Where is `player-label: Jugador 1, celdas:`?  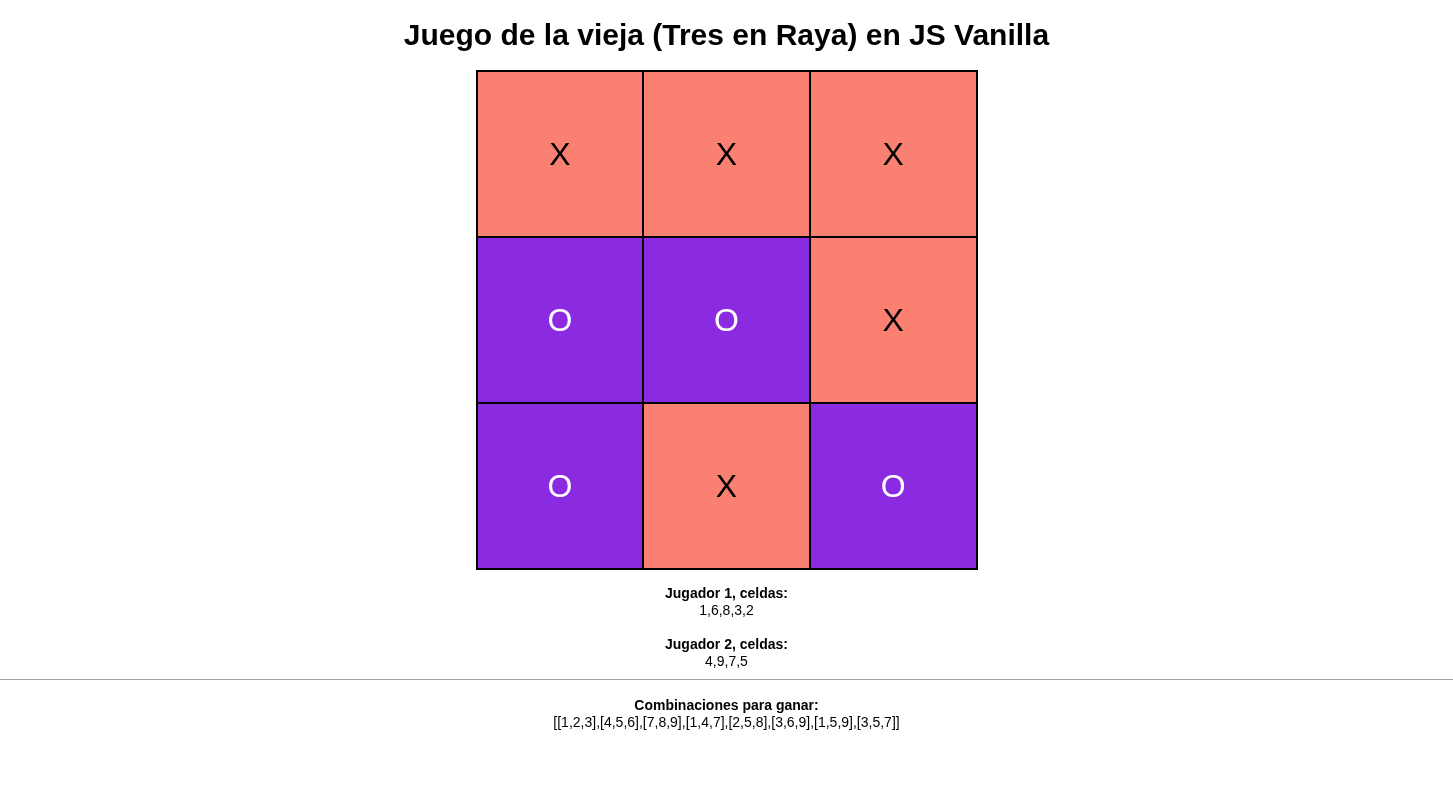
player-label: Jugador 1, celdas: is located at coordinates (726, 593).